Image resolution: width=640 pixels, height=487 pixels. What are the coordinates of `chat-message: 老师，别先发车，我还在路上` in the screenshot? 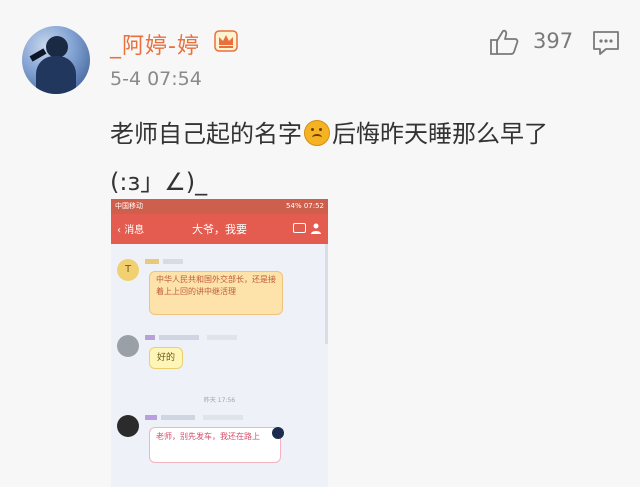 It's located at (215, 445).